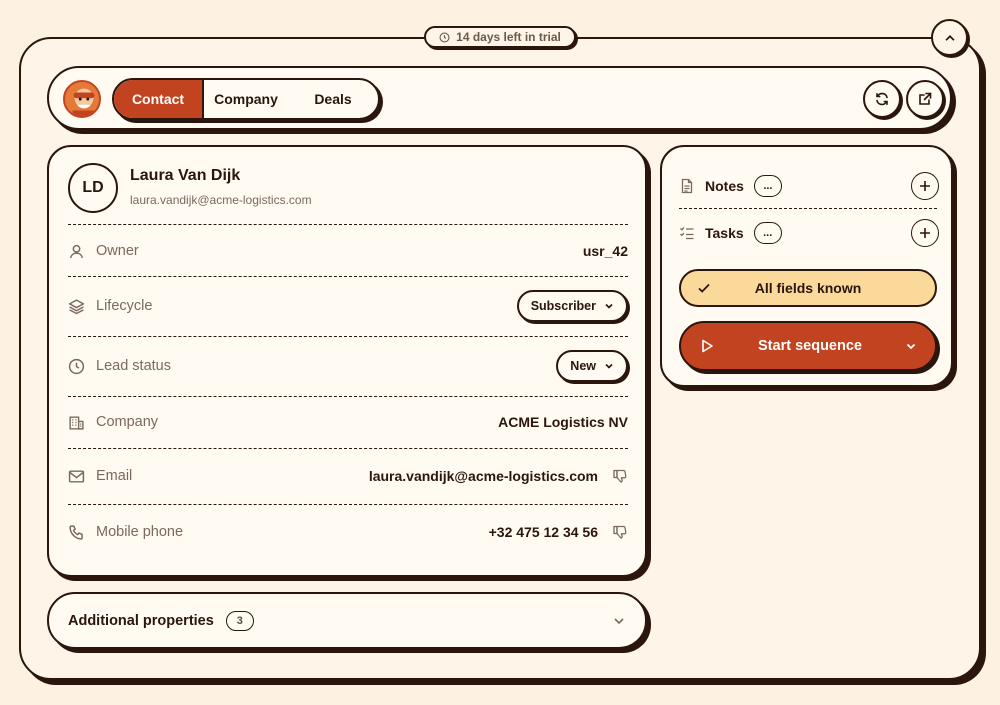 This screenshot has width=1000, height=705. Describe the element at coordinates (185, 175) in the screenshot. I see `contact-name: Laura Van Dijk` at that location.